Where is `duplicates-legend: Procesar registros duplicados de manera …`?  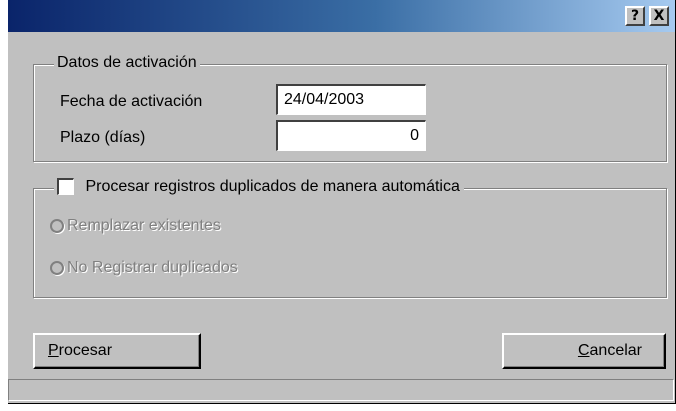
duplicates-legend: Procesar registros duplicados de manera … is located at coordinates (259, 187).